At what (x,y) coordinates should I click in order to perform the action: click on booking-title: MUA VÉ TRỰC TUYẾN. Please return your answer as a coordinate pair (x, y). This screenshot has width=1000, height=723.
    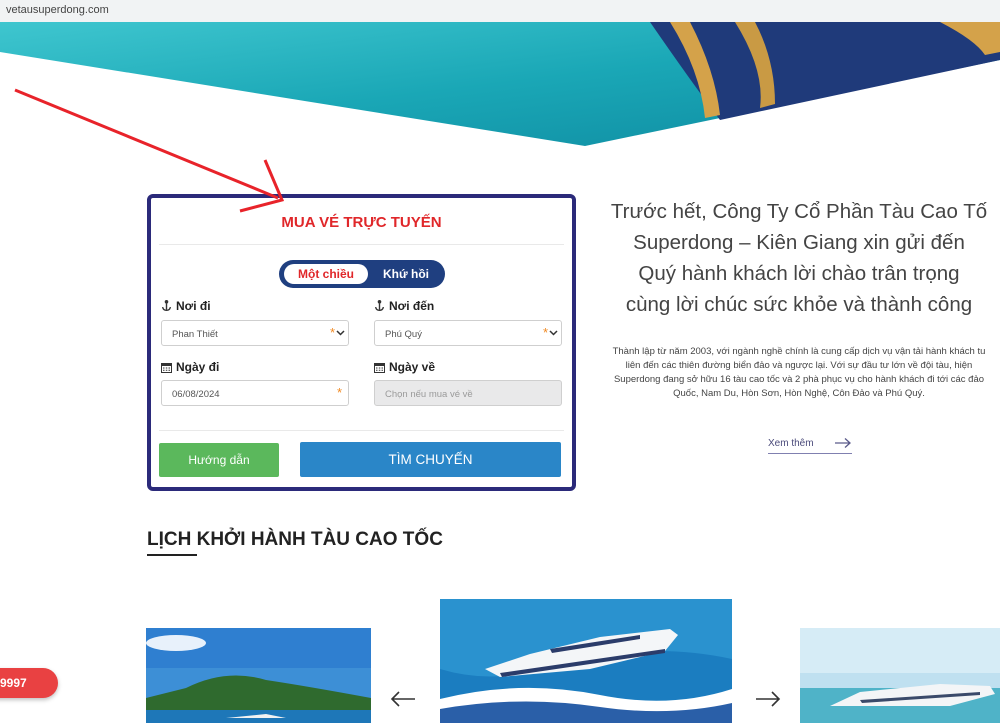
    Looking at the image, I should click on (361, 222).